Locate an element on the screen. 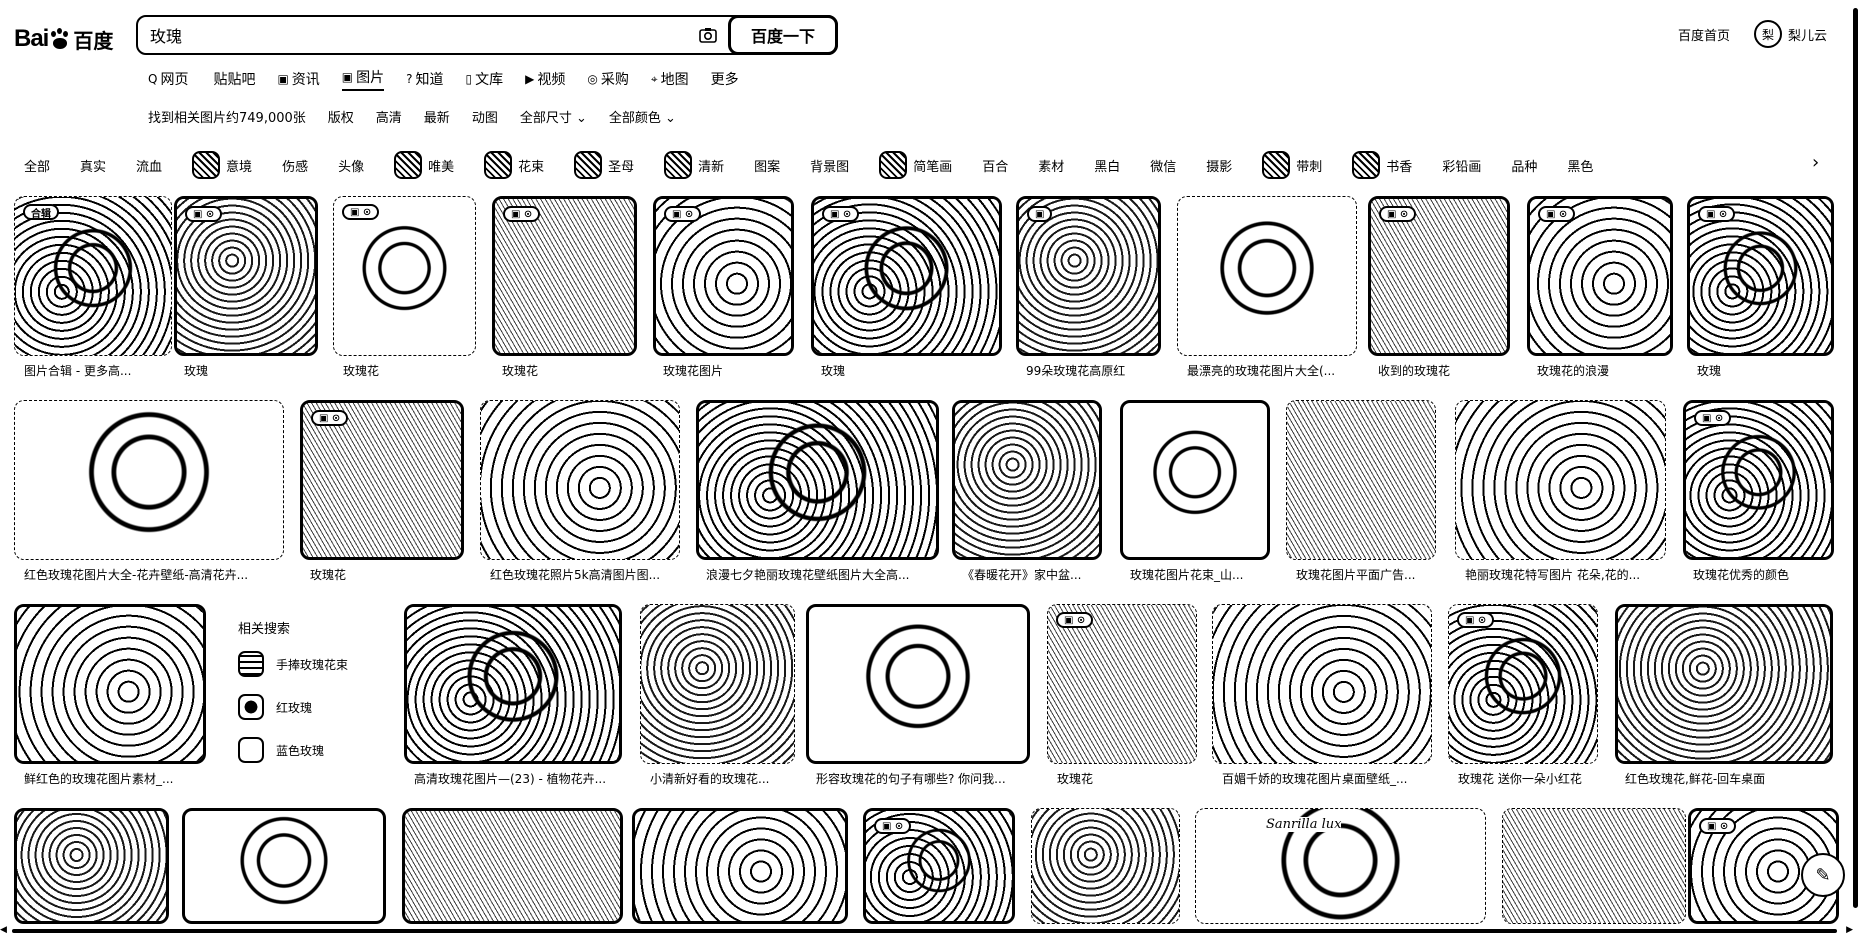  tag-item: 图案 is located at coordinates (767, 165).